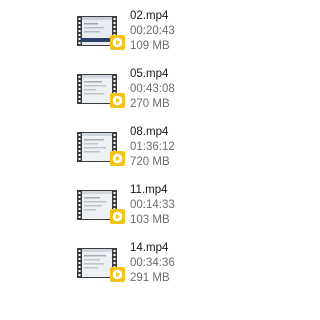  Describe the element at coordinates (152, 147) in the screenshot. I see `file-duration: 01:36:12` at that location.